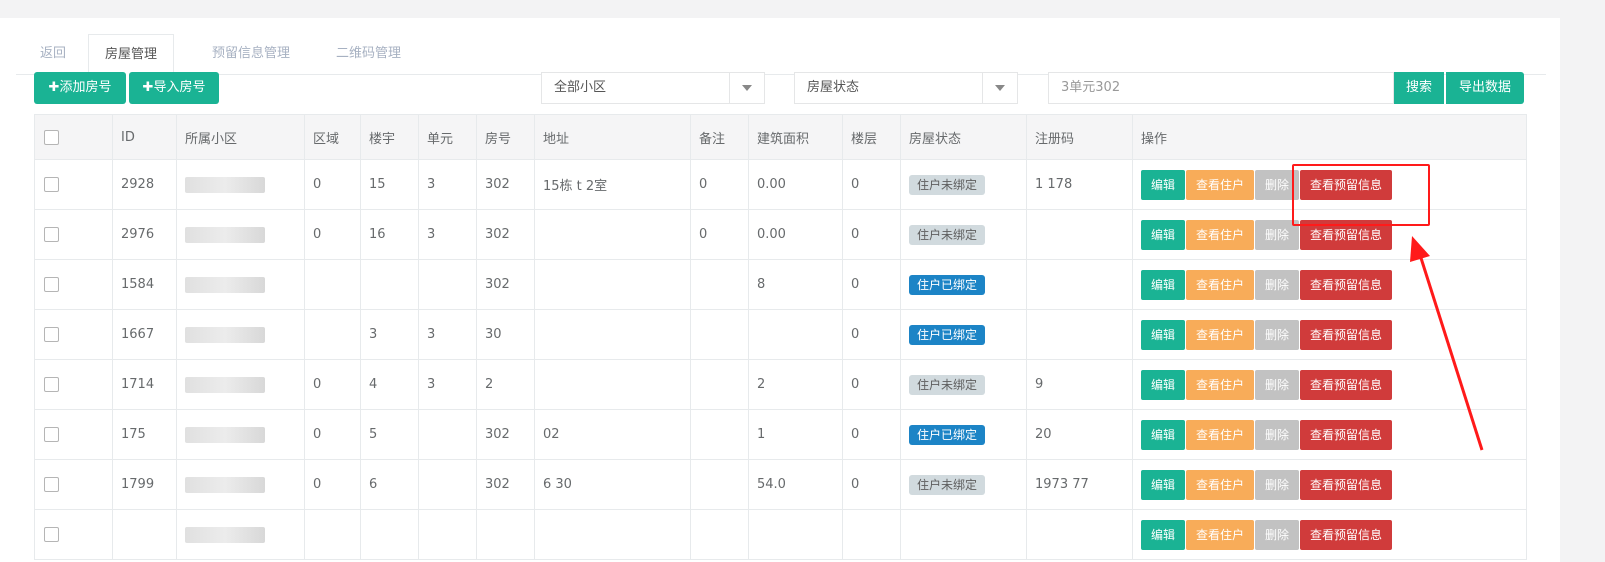  I want to click on column-header: ID, so click(144, 137).